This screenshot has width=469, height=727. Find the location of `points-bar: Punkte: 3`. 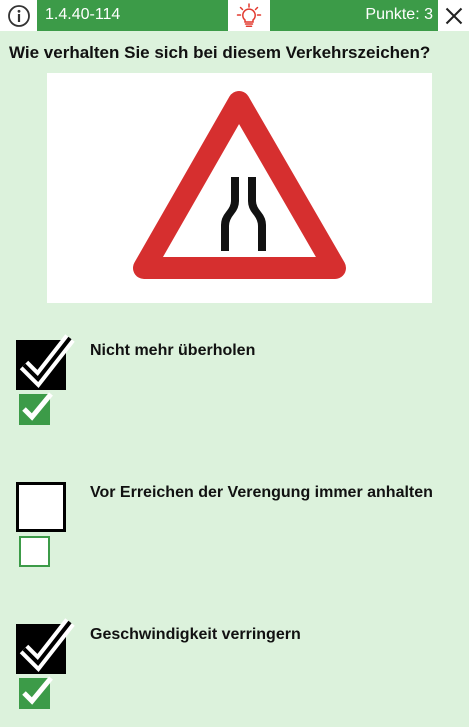

points-bar: Punkte: 3 is located at coordinates (354, 15).